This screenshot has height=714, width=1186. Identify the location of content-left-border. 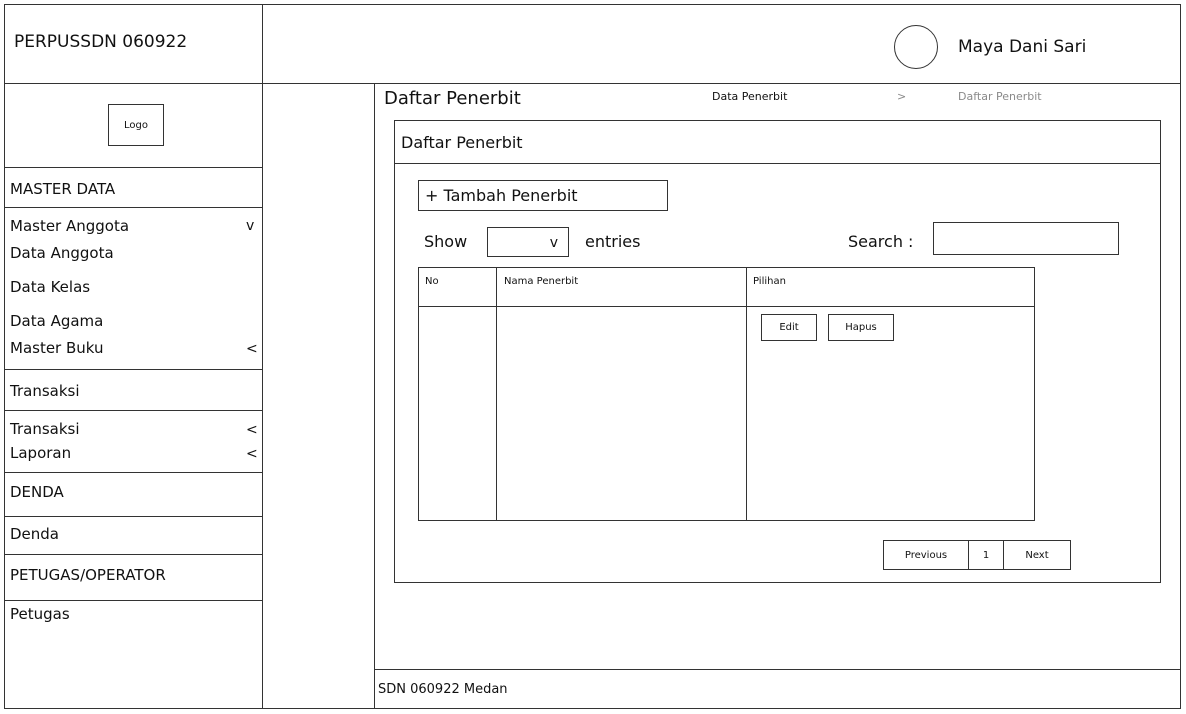
(374, 396).